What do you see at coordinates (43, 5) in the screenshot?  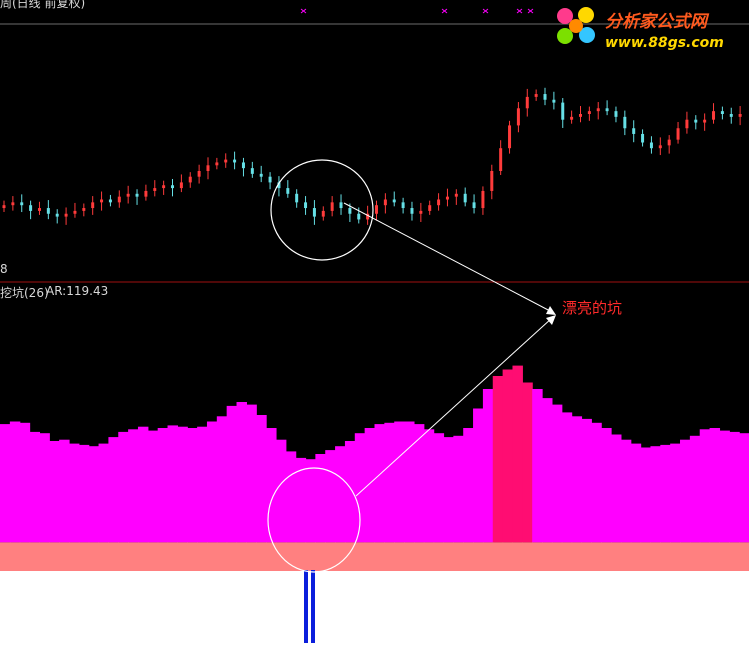 I see `chart-title: 周(日线 前复权)` at bounding box center [43, 5].